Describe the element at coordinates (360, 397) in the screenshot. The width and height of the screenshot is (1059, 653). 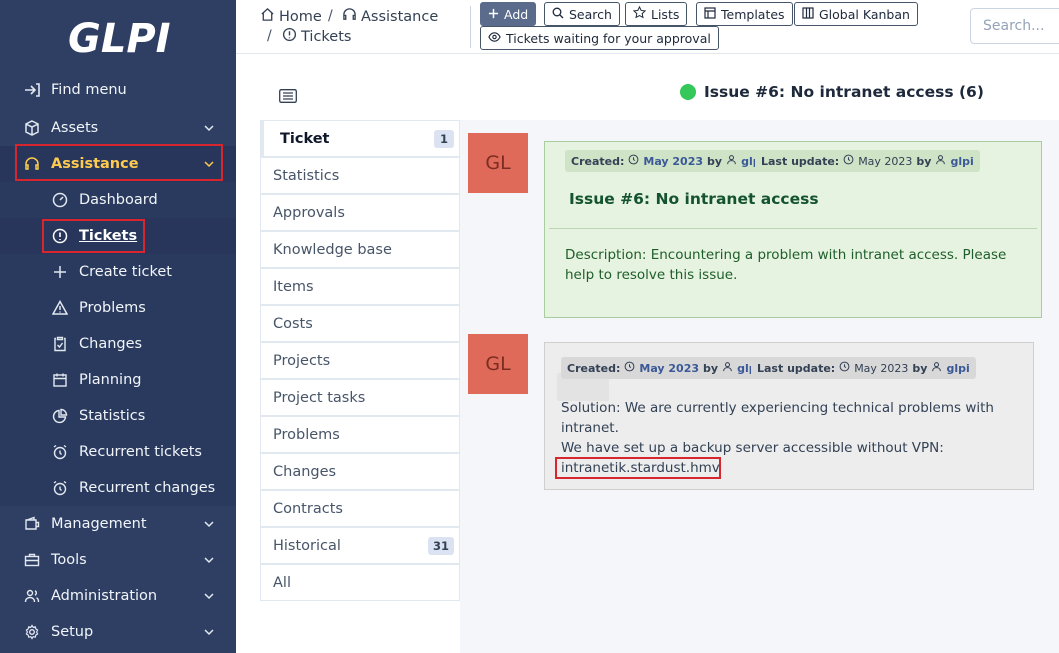
I see `tab-project-tasks: Project tasks` at that location.